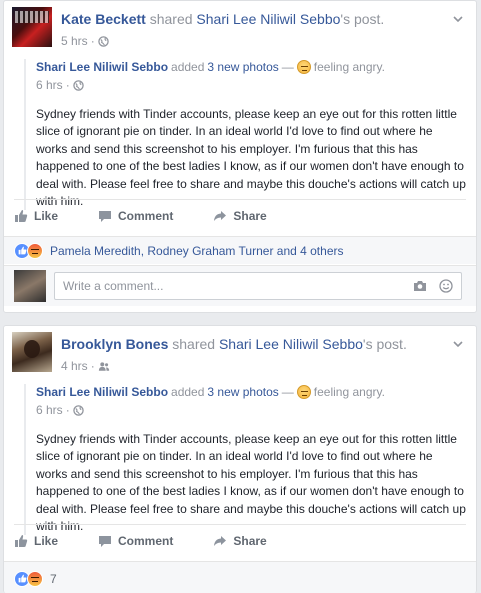 This screenshot has height=593, width=481. Describe the element at coordinates (30, 286) in the screenshot. I see `viewer-avatar` at that location.